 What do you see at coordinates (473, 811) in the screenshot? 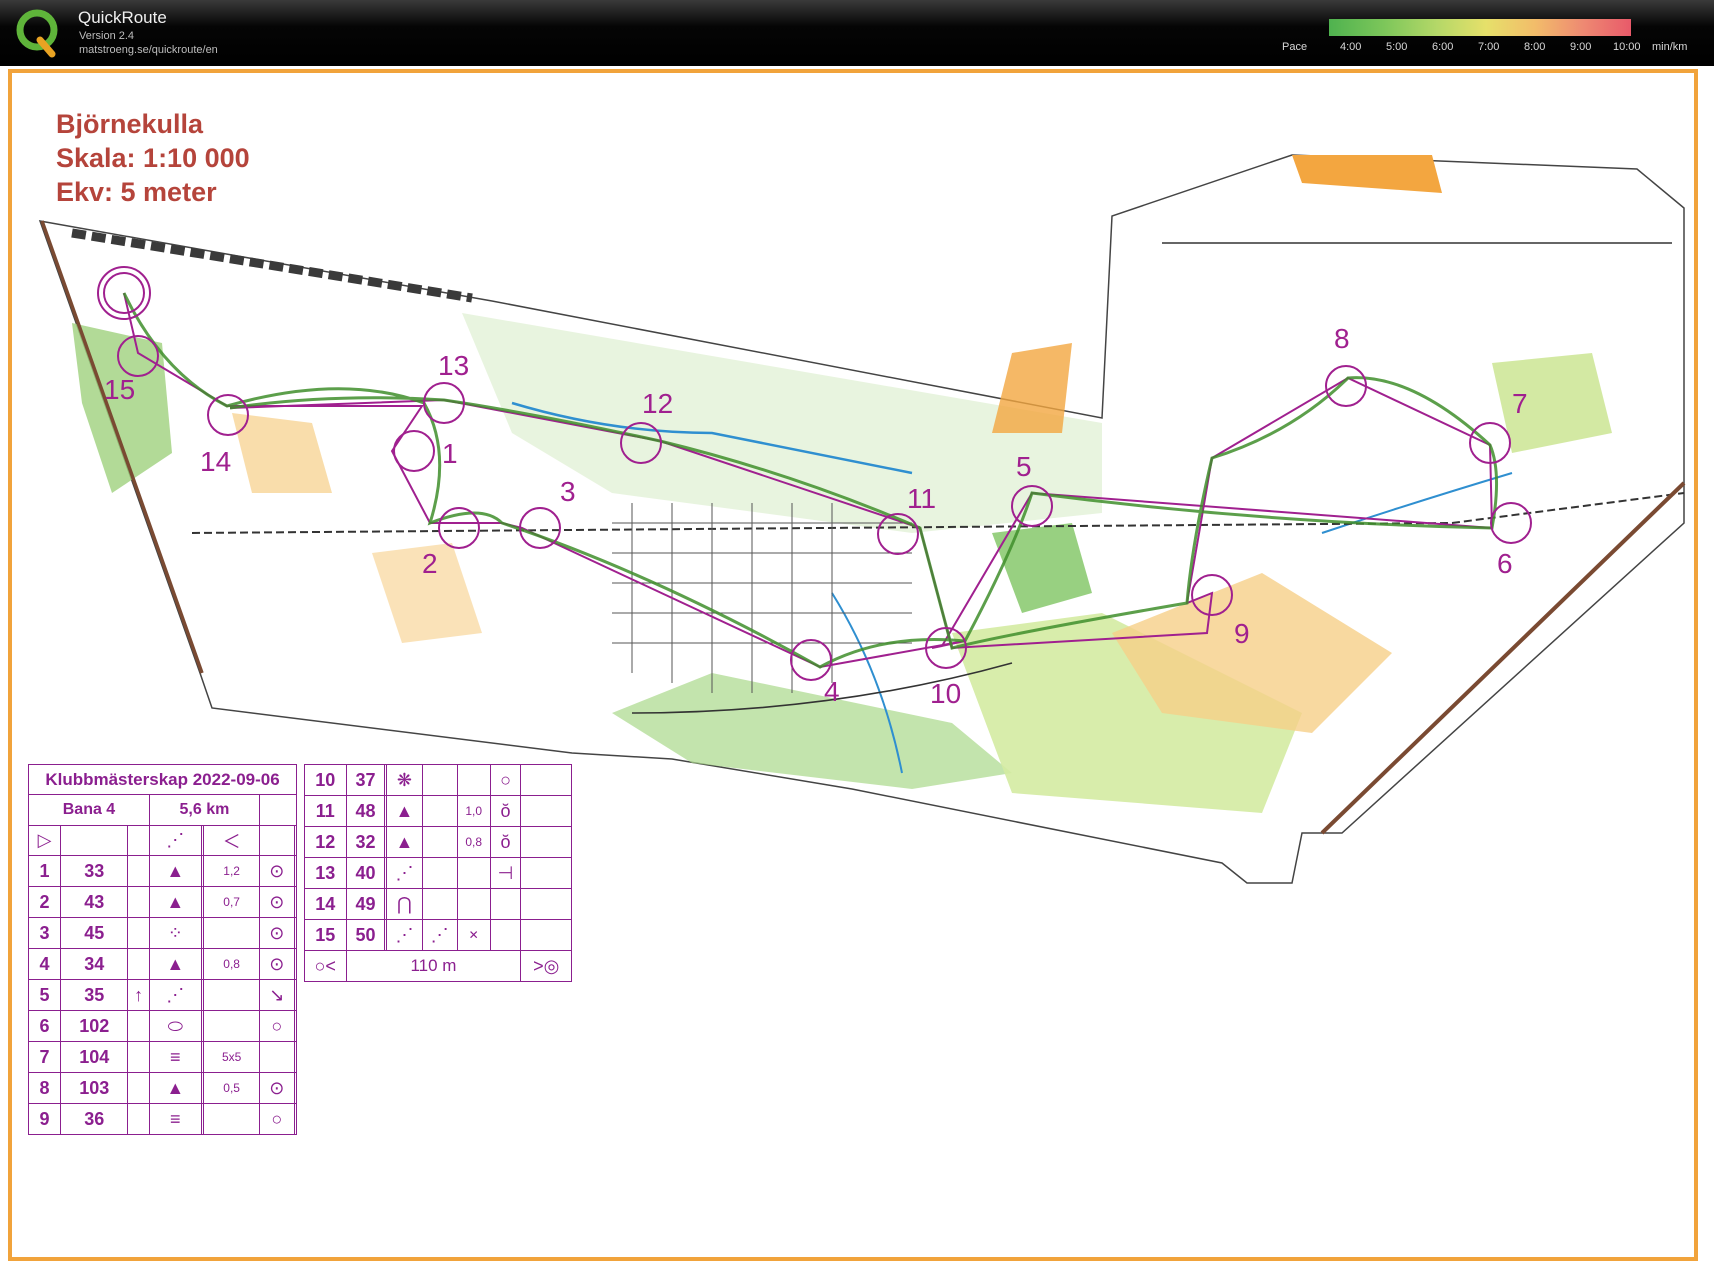
I see `control-cell-f: 1,0` at bounding box center [473, 811].